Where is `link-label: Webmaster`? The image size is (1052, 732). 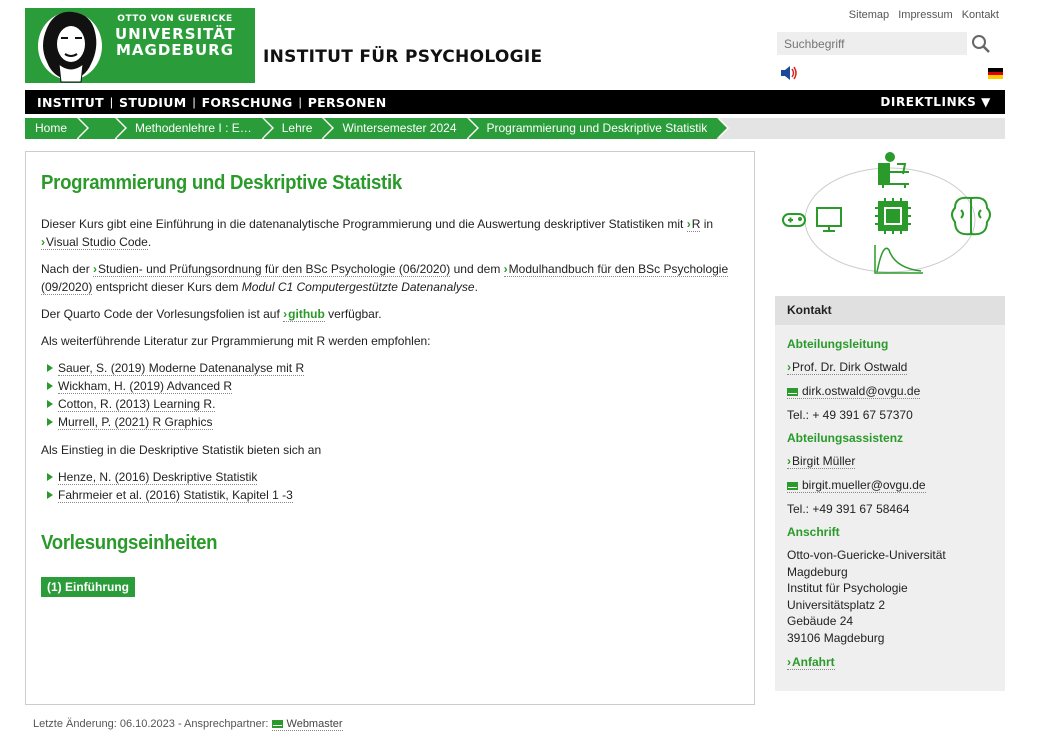
link-label: Webmaster is located at coordinates (314, 724).